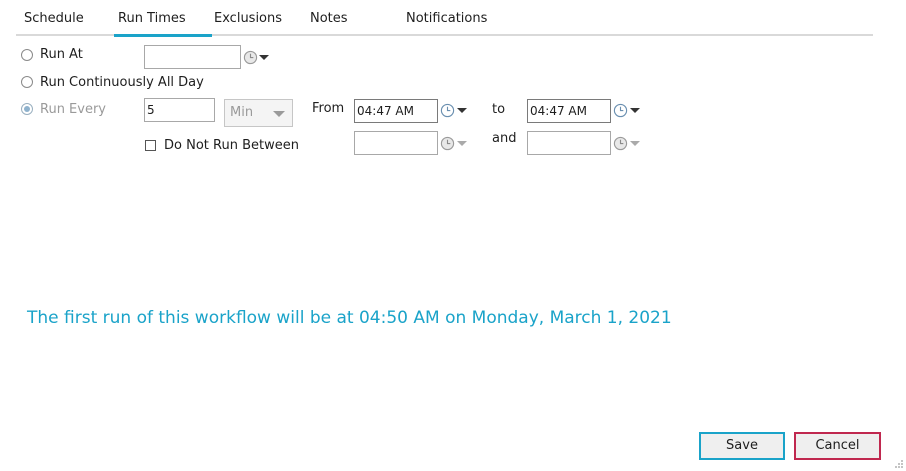  I want to click on run-at-radio, so click(27, 55).